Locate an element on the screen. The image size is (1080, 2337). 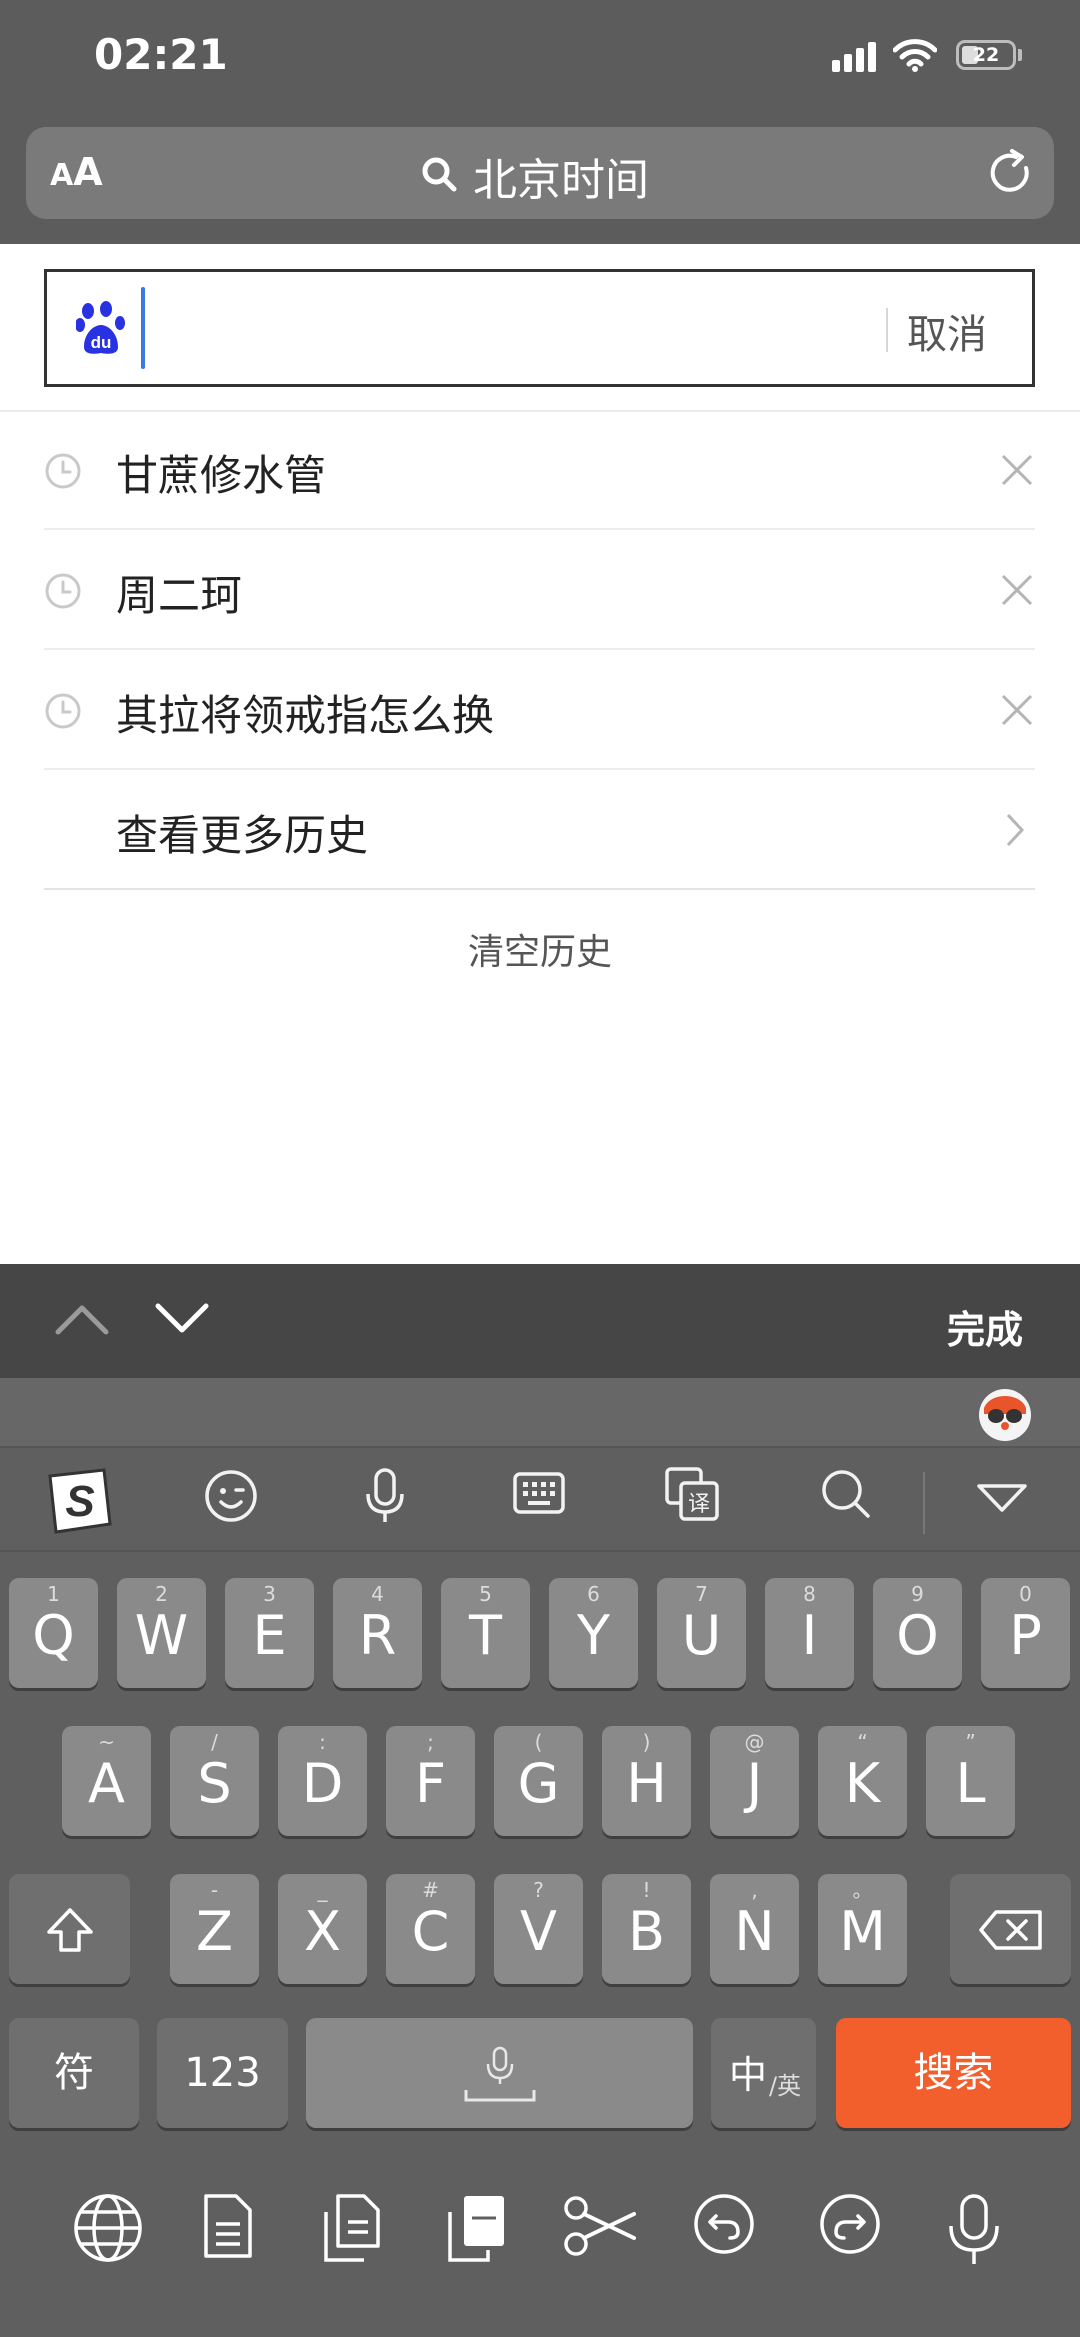
history-item: 甘蔗修水管 is located at coordinates (539, 471).